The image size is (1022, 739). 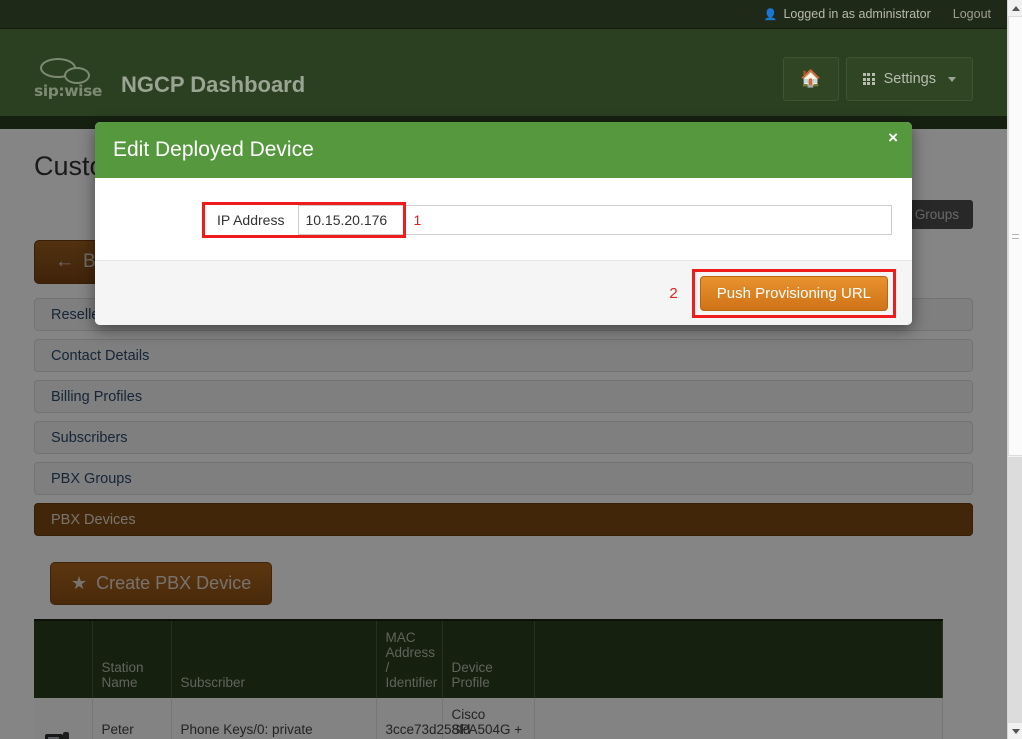 I want to click on logout-link: Logout, so click(x=972, y=14).